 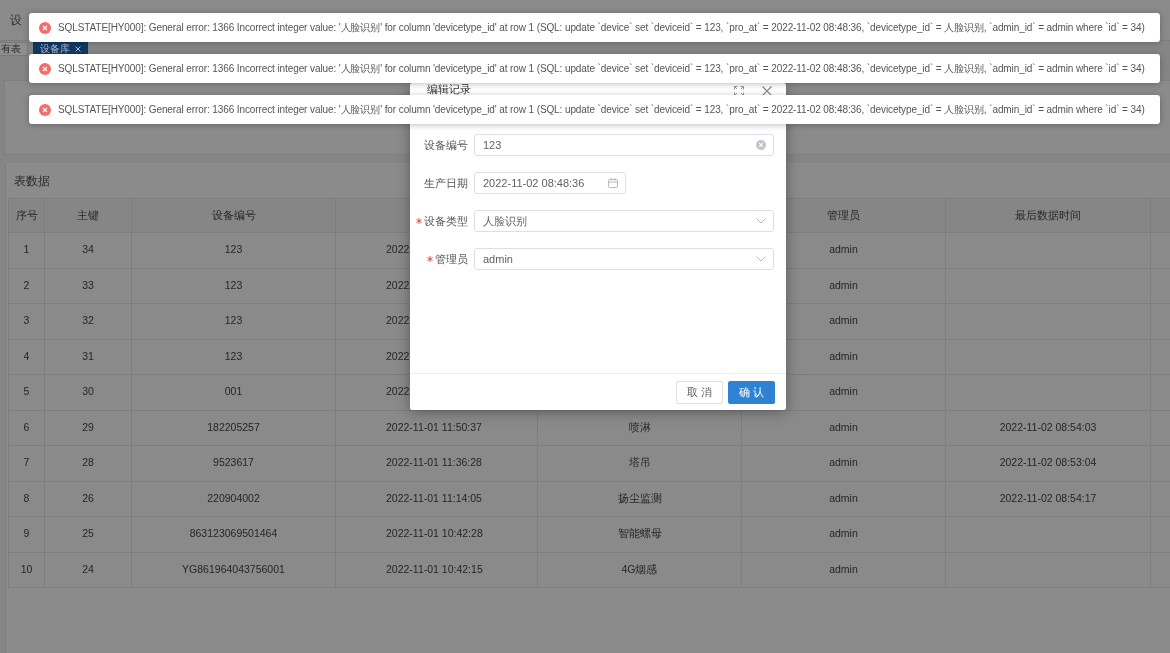 I want to click on table-cell: 33, so click(x=88, y=286).